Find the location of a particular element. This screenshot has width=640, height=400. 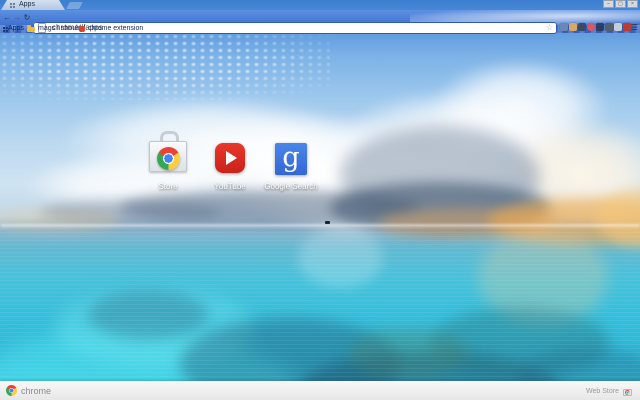

boat is located at coordinates (327, 222).